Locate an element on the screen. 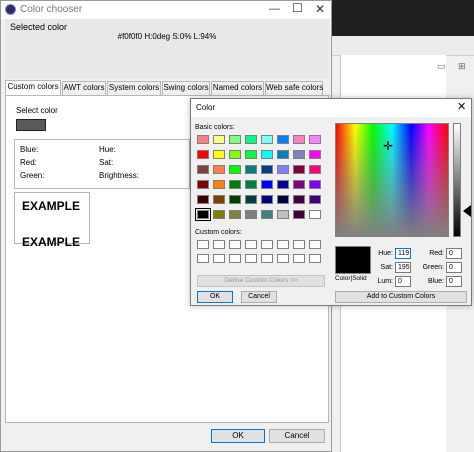 The width and height of the screenshot is (474, 452). tab-swing-colors: Swing colors is located at coordinates (186, 88).